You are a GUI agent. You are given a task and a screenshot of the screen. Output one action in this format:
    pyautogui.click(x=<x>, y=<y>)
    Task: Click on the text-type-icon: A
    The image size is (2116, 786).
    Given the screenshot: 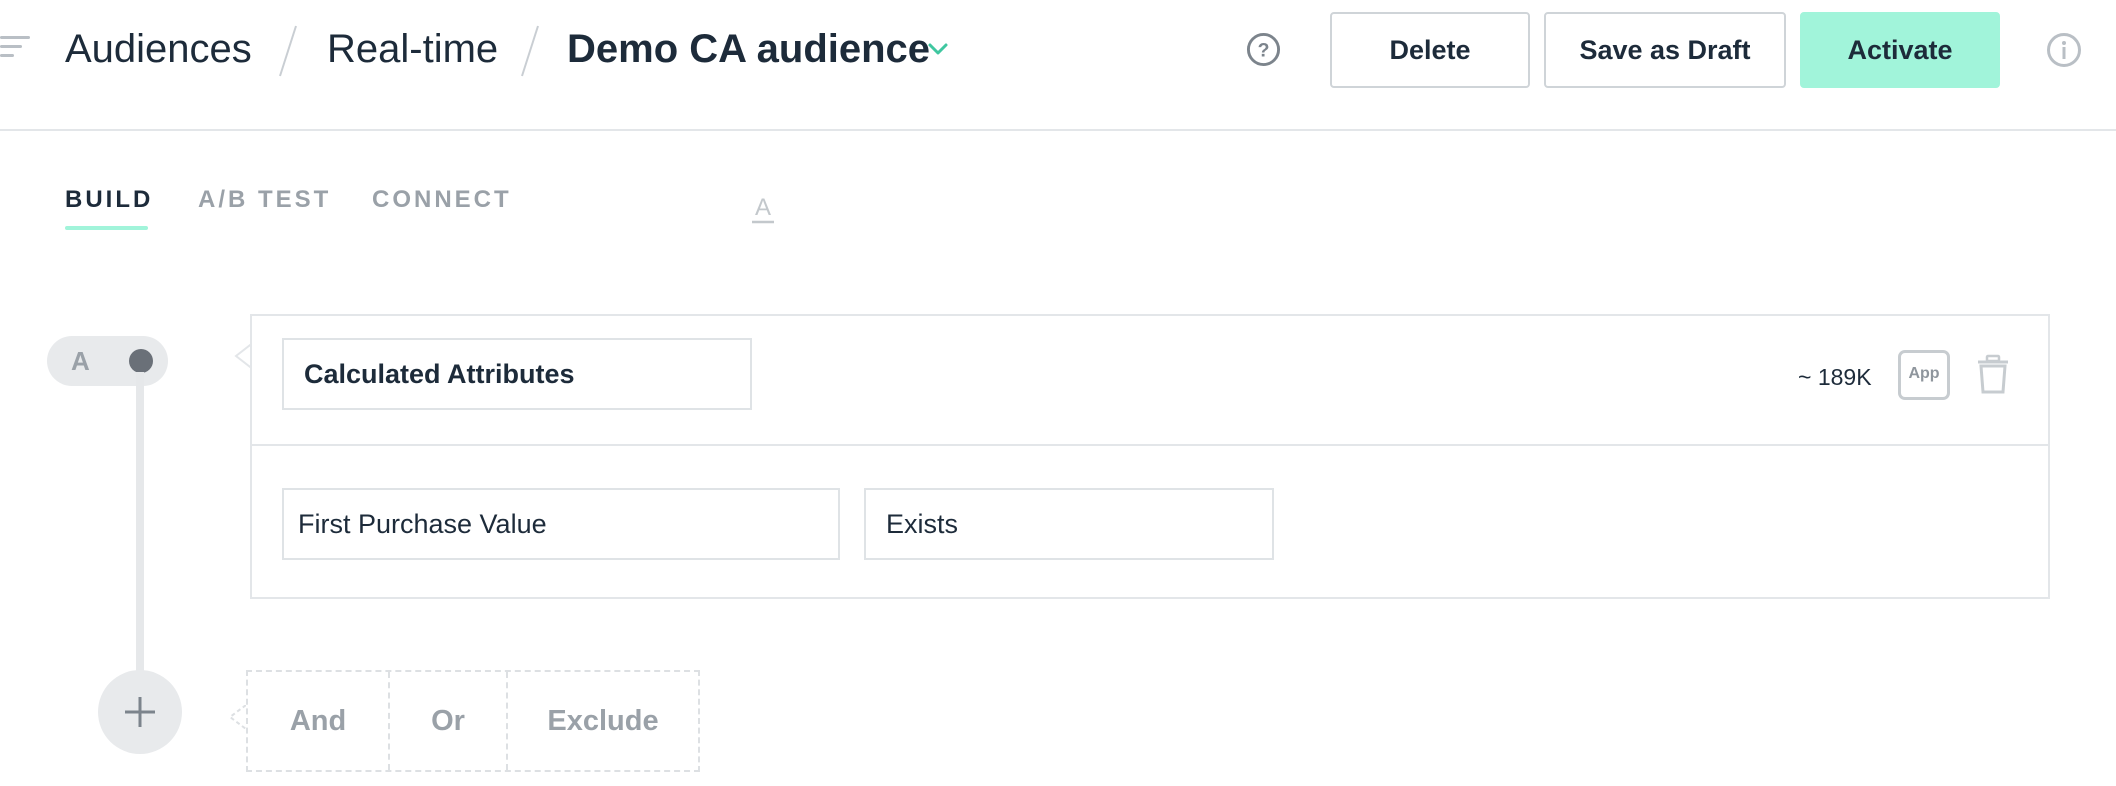 What is the action you would take?
    pyautogui.click(x=763, y=209)
    